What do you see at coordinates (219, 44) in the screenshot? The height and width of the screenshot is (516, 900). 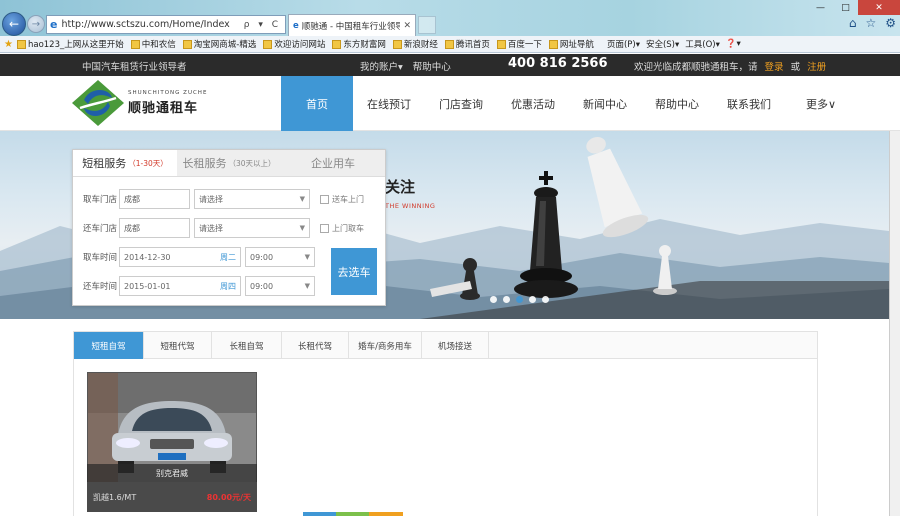 I see `favorite-link: 淘宝网商城-精选` at bounding box center [219, 44].